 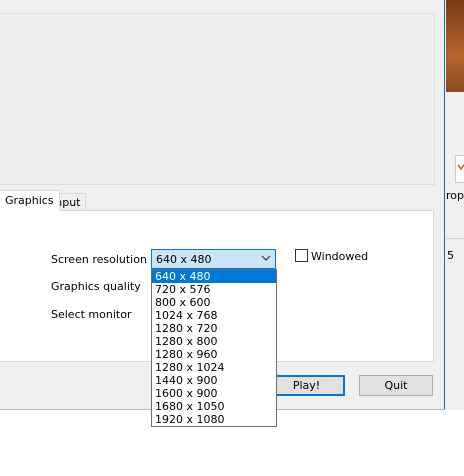 What do you see at coordinates (214, 380) in the screenshot?
I see `resolution-option: 1440 x 900` at bounding box center [214, 380].